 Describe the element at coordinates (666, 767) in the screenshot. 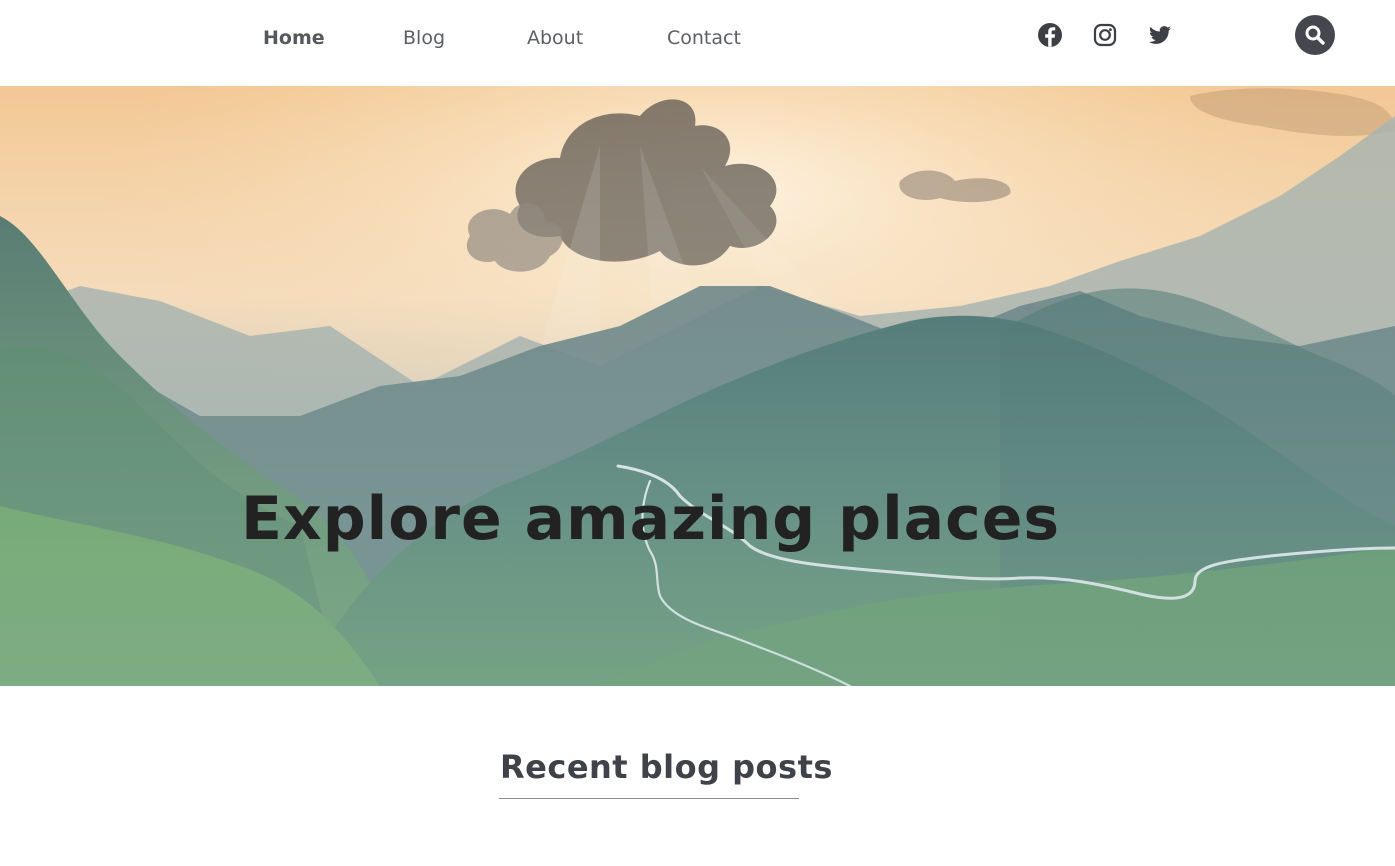

I see `recent-posts-heading: Recent blog posts` at that location.